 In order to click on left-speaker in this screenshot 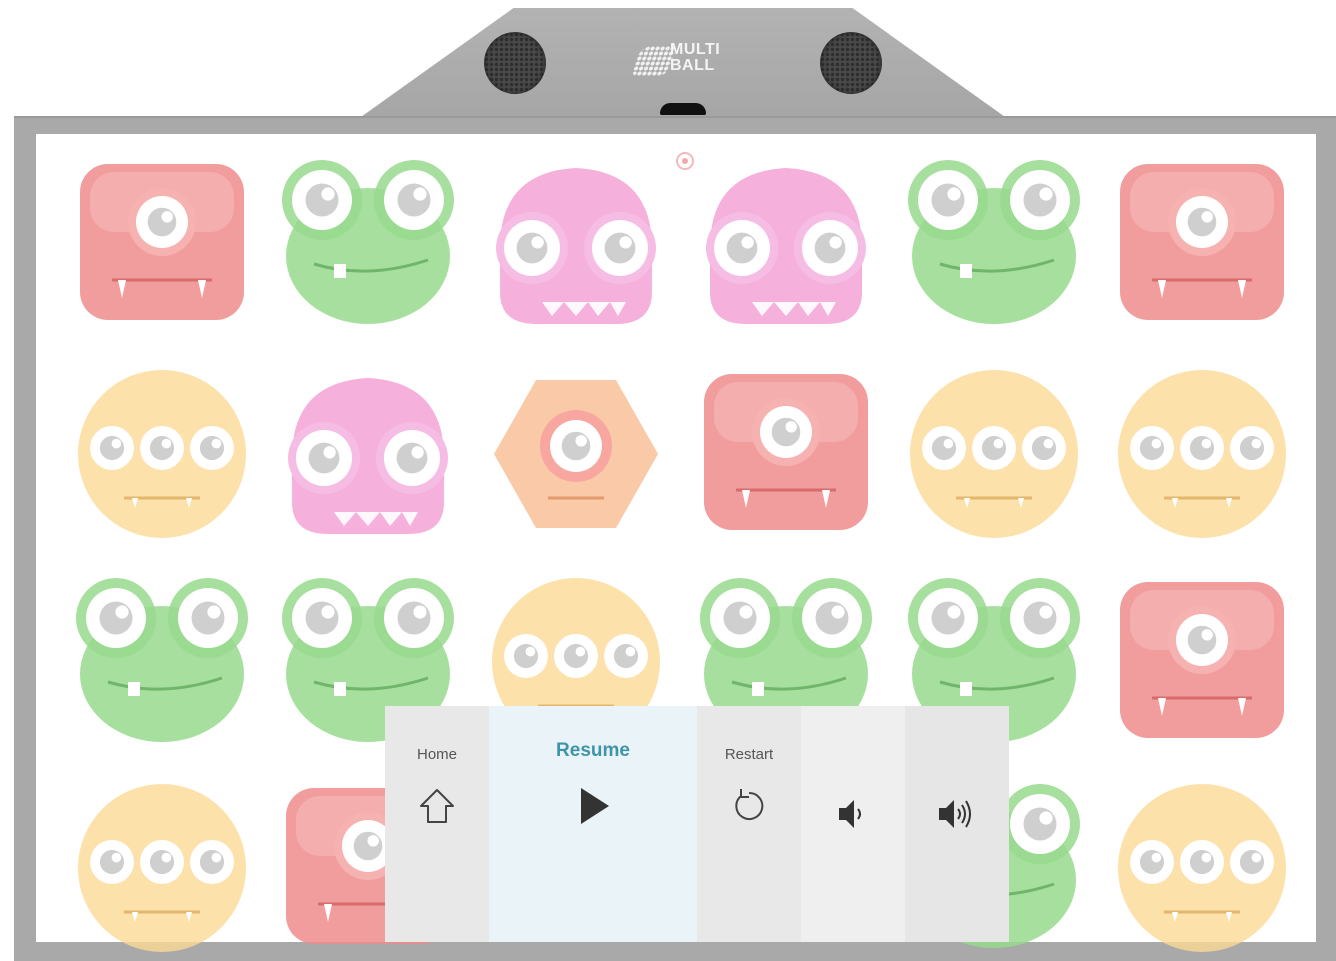, I will do `click(515, 63)`.